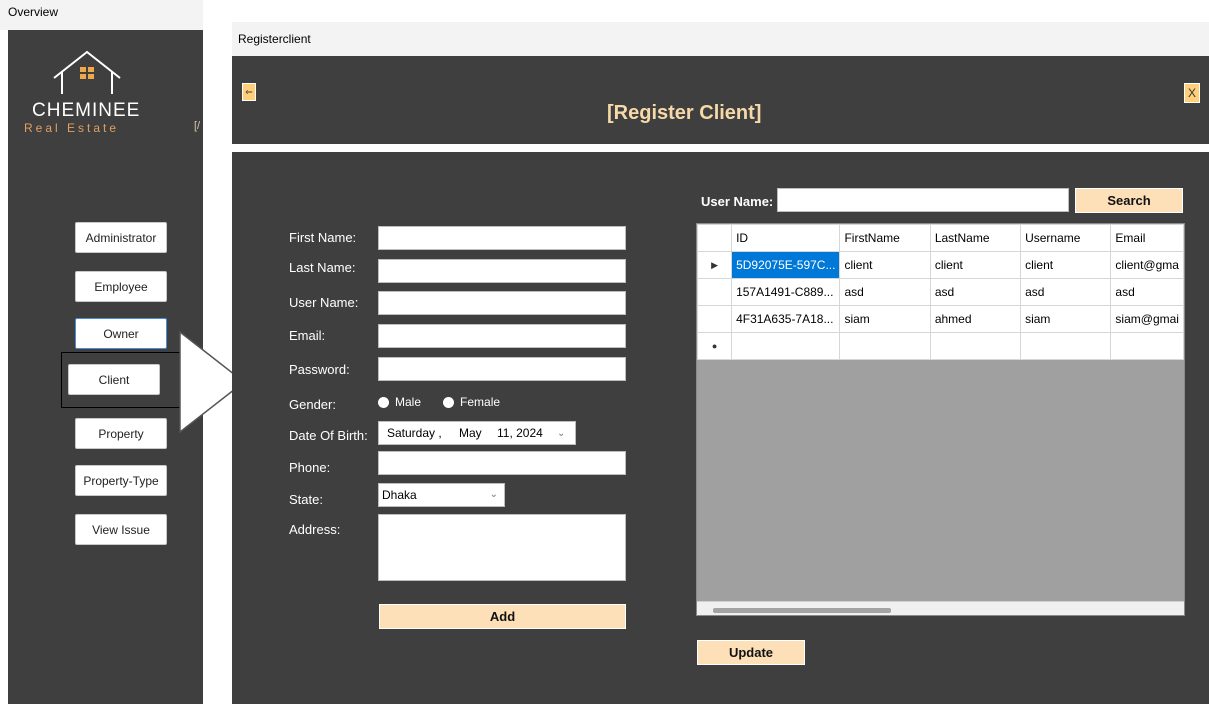 The image size is (1209, 704). I want to click on radio-female-icon, so click(449, 402).